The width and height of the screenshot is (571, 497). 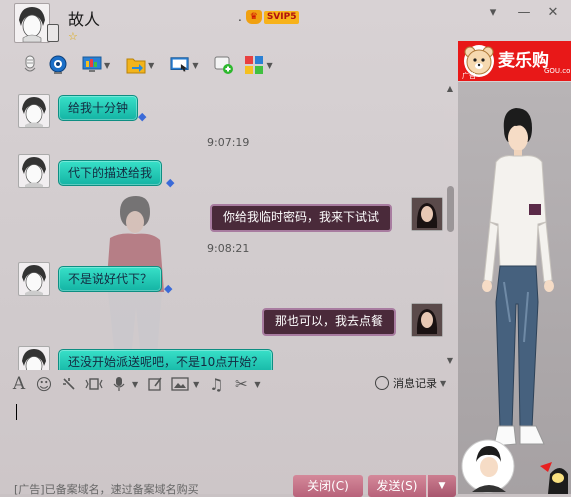 I want to click on magic-expression-icon, so click(x=94, y=384).